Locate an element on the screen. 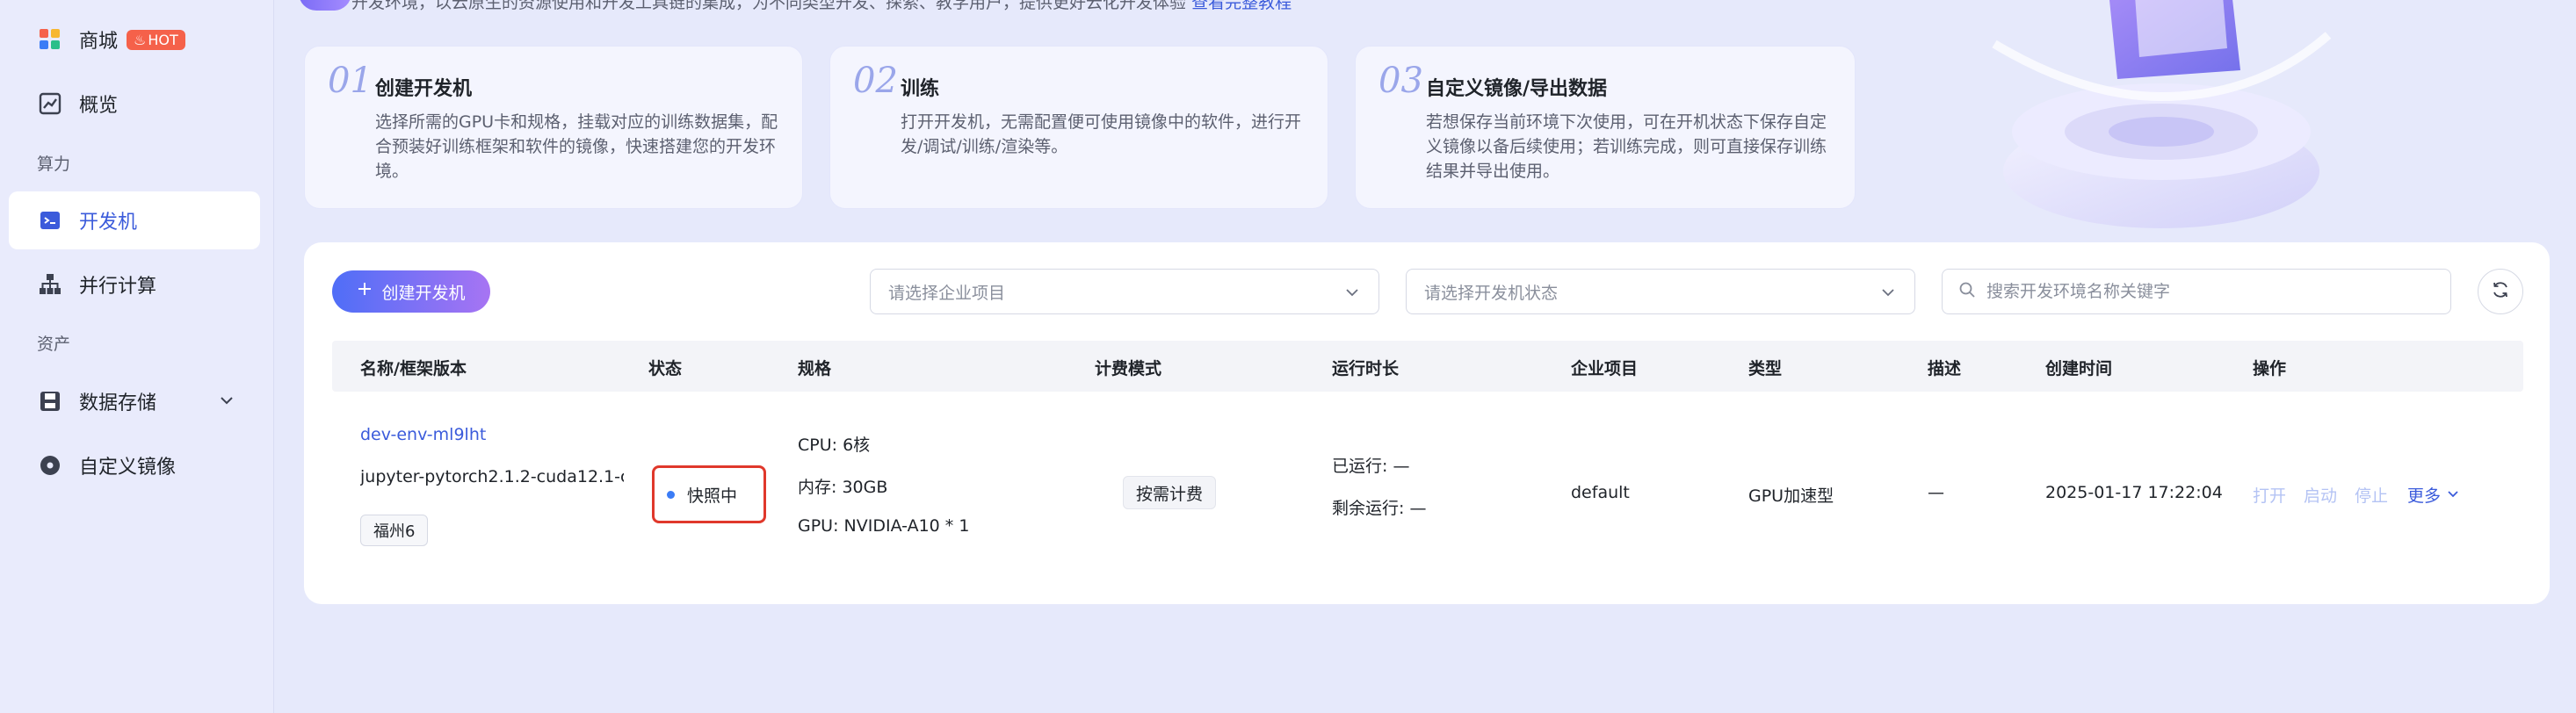  column-header: 计费模式 is located at coordinates (1128, 368).